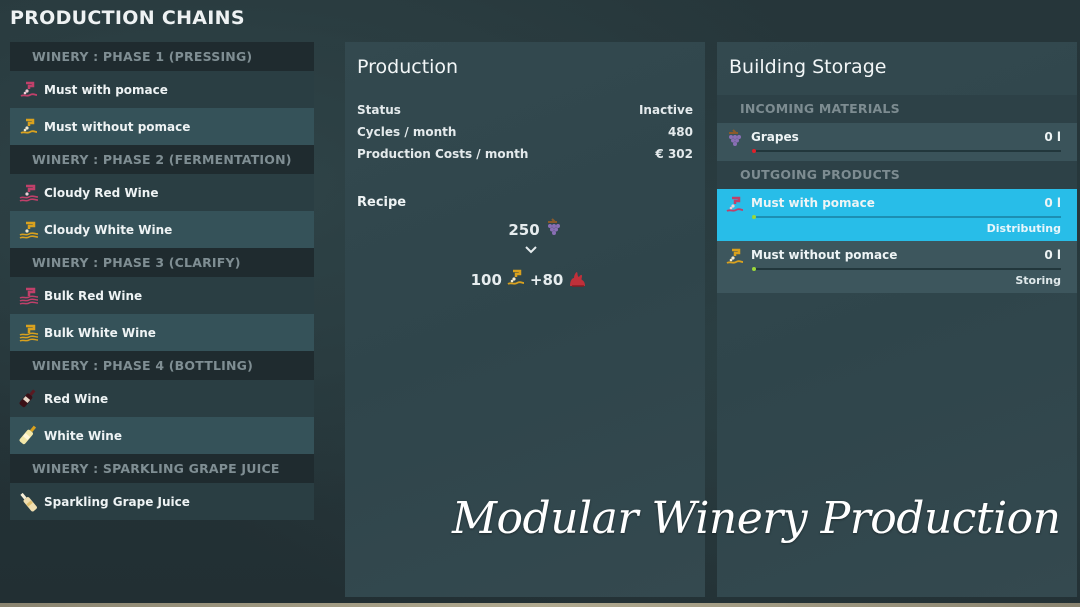 The height and width of the screenshot is (607, 1080). What do you see at coordinates (106, 89) in the screenshot?
I see `chain-item-label: Must with pomace` at bounding box center [106, 89].